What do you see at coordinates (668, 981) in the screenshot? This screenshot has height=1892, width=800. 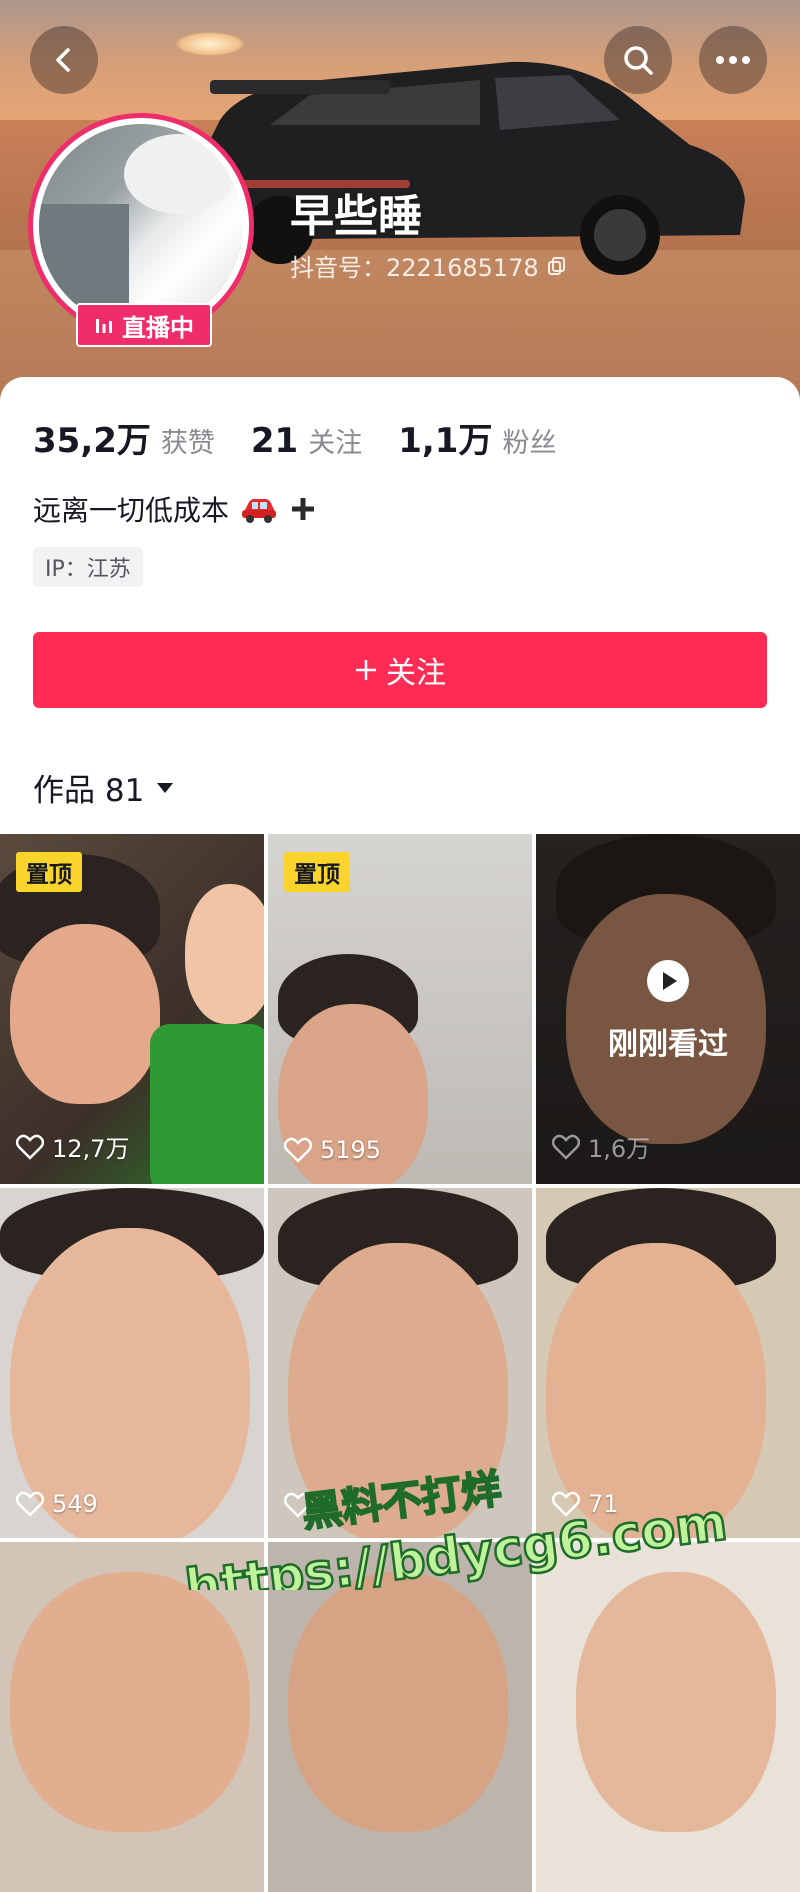 I see `play-icon` at bounding box center [668, 981].